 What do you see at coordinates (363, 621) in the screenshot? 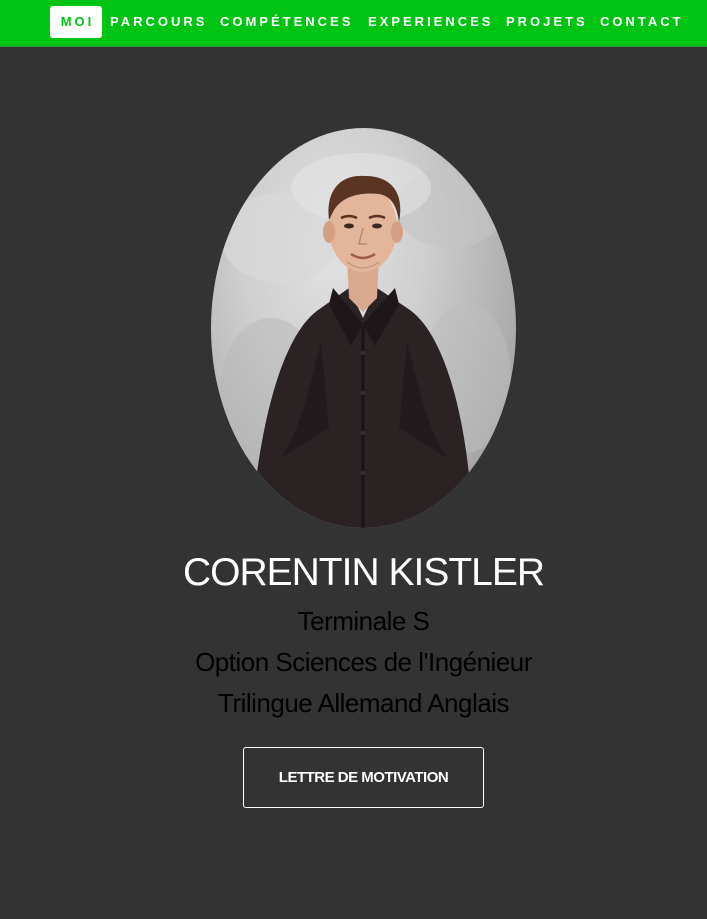
I see `subtitle-line-1: Terminale S` at bounding box center [363, 621].